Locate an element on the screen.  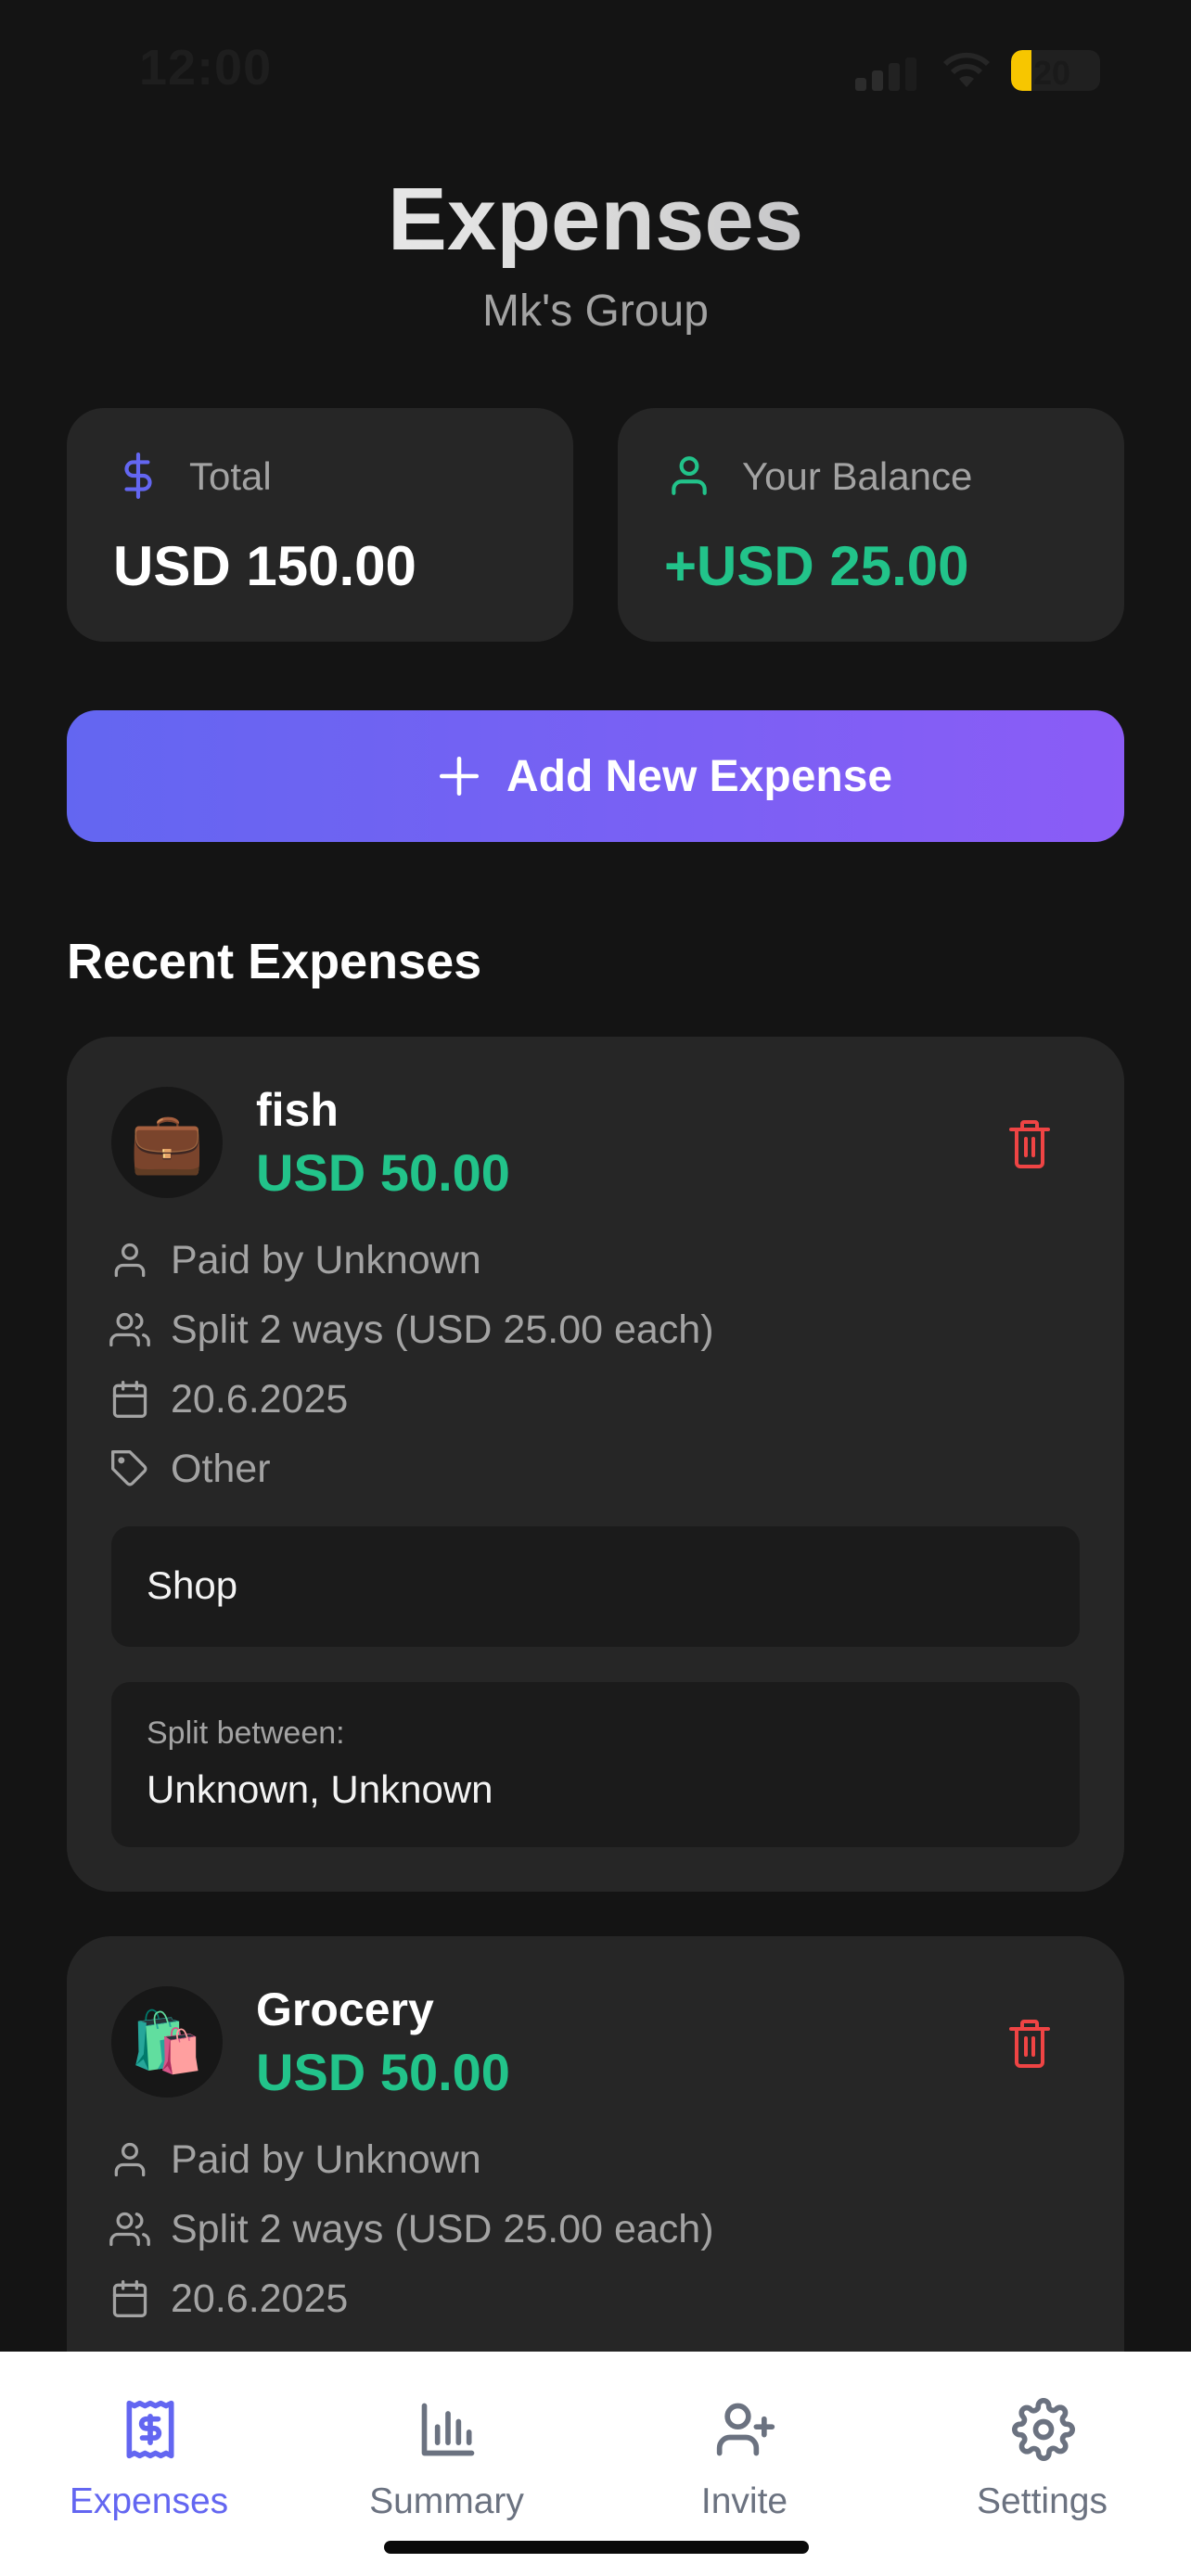
expense-name: Grocery is located at coordinates (345, 2009).